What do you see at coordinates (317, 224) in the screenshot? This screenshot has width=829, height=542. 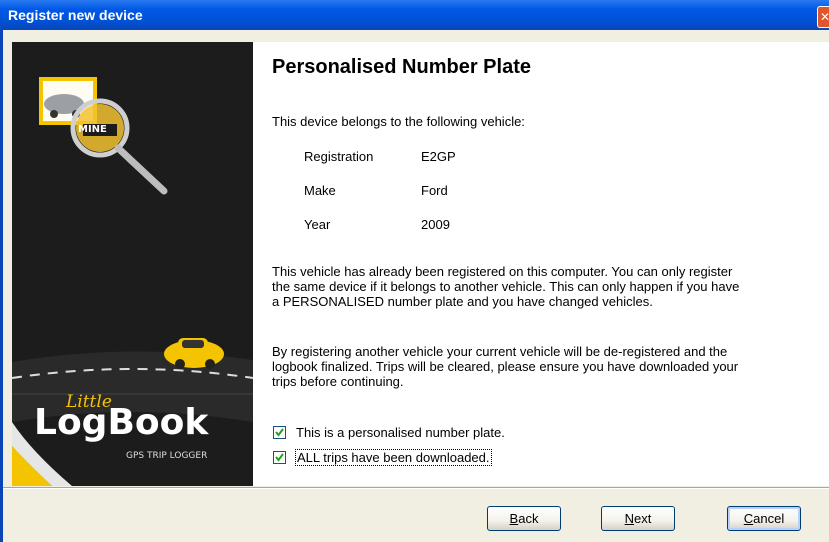 I see `year-label: Year` at bounding box center [317, 224].